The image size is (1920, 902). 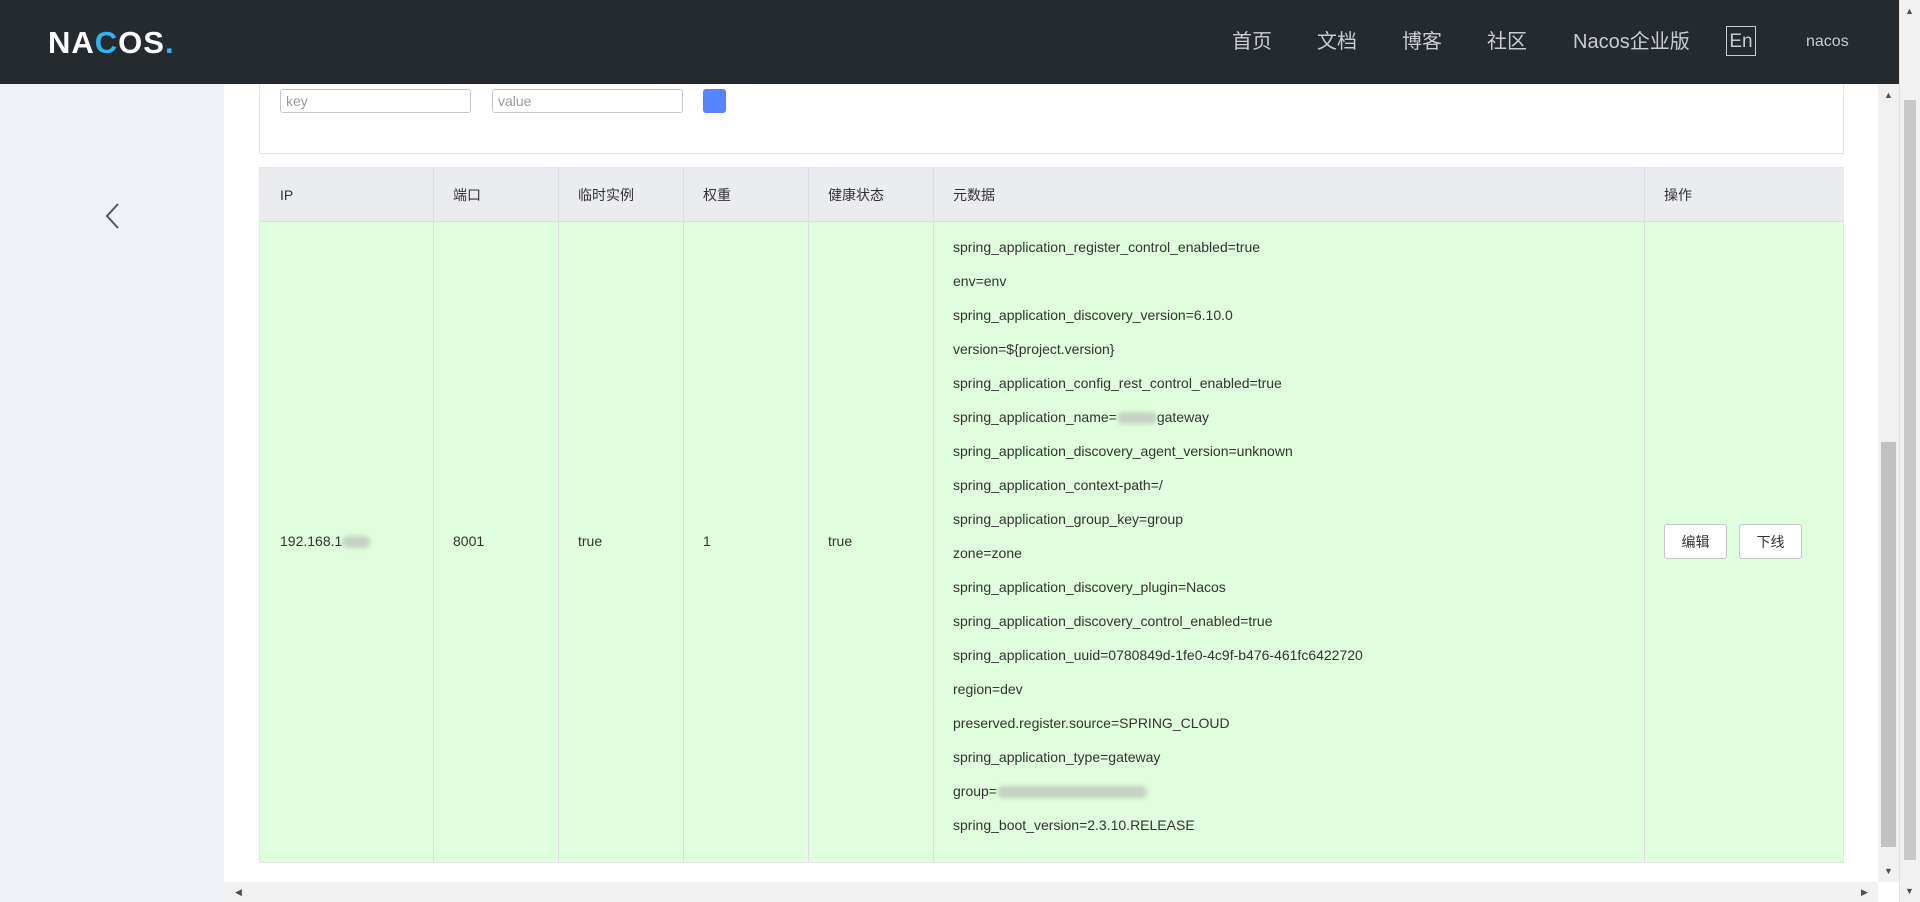 What do you see at coordinates (1770, 541) in the screenshot?
I see `offline-button: 下线` at bounding box center [1770, 541].